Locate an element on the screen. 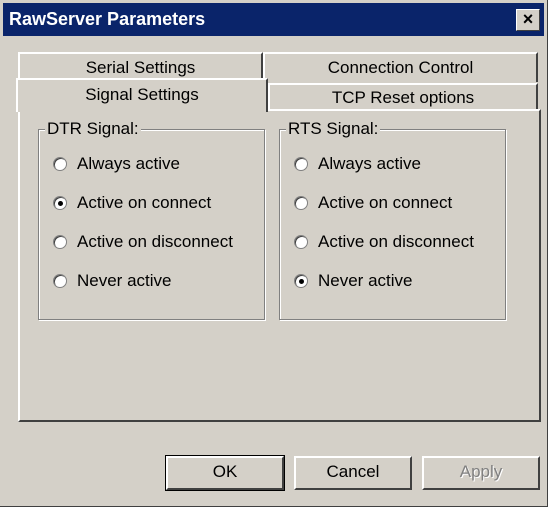  title-bar: RawServer Parameters × is located at coordinates (273, 19).